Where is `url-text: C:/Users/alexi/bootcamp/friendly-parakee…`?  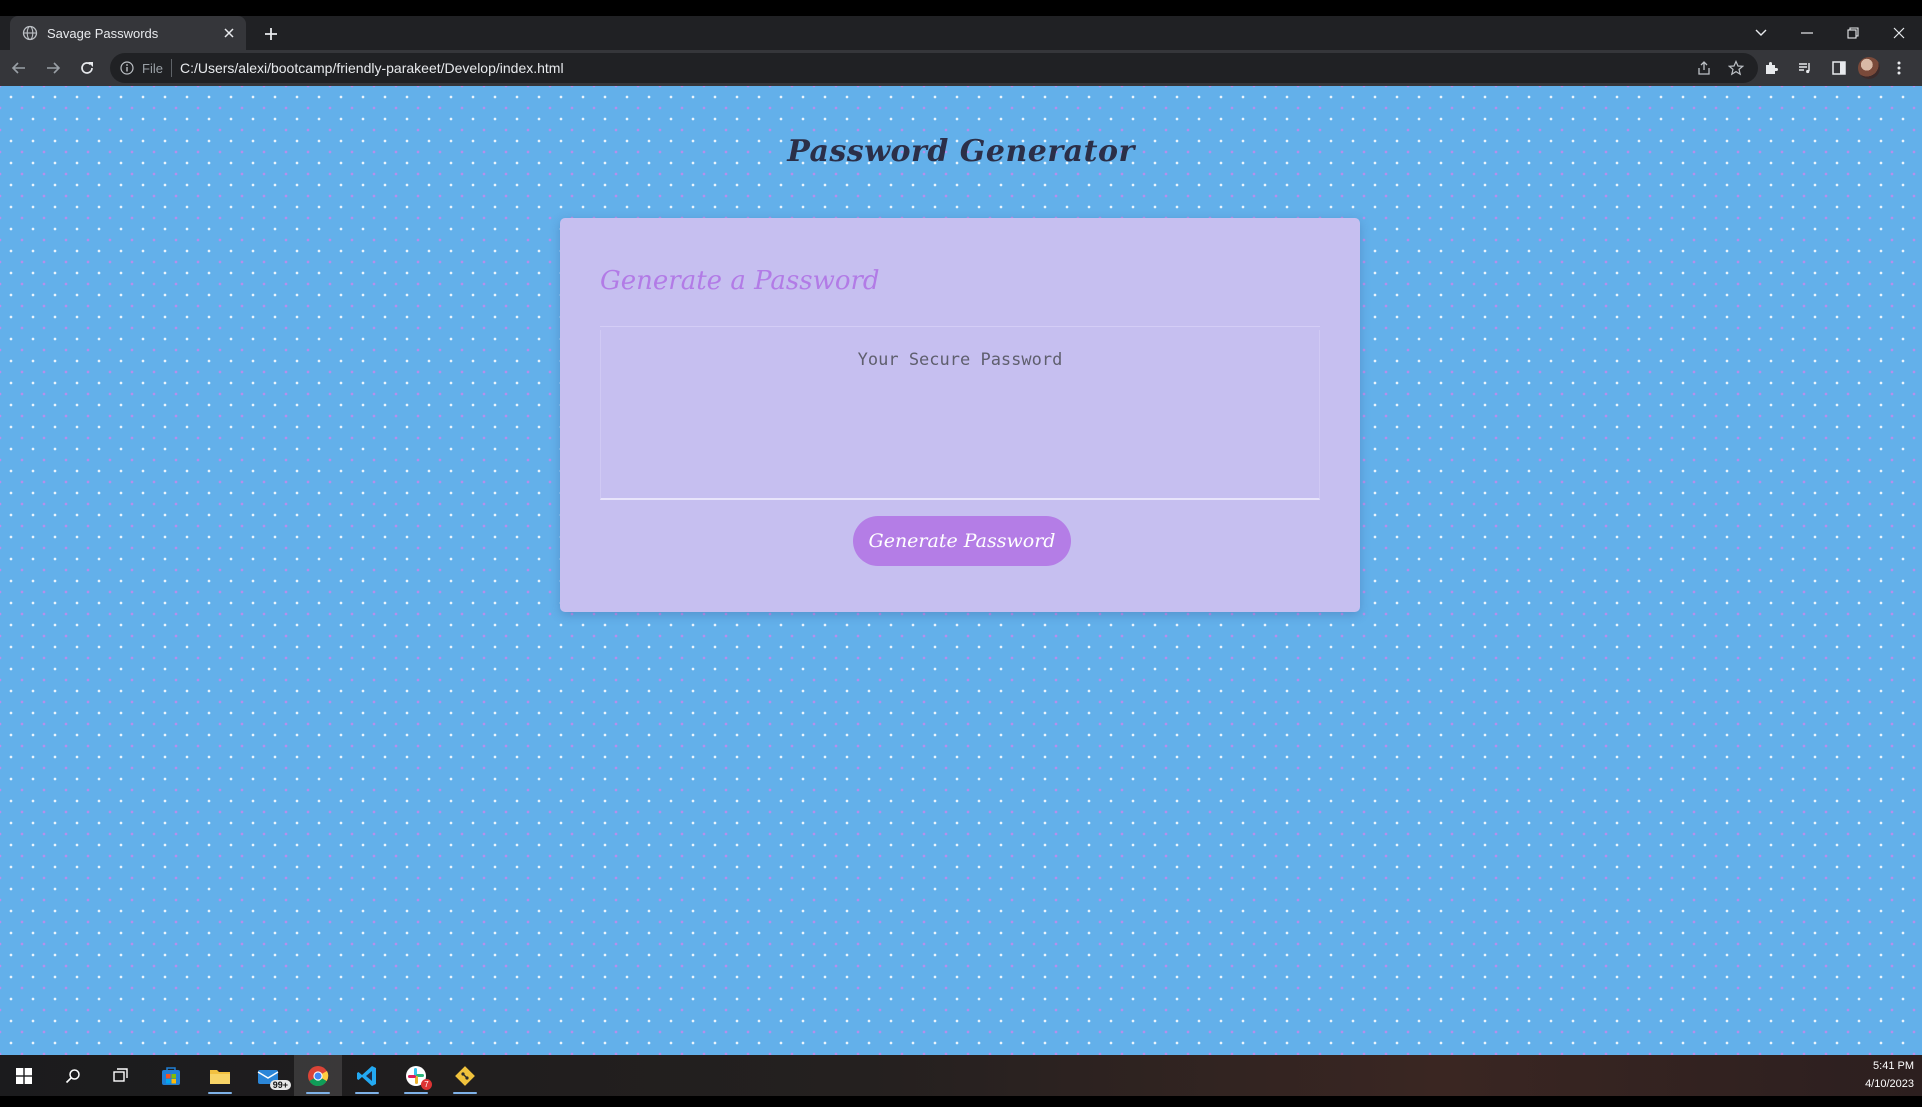
url-text: C:/Users/alexi/bootcamp/friendly-parakee… is located at coordinates (936, 68).